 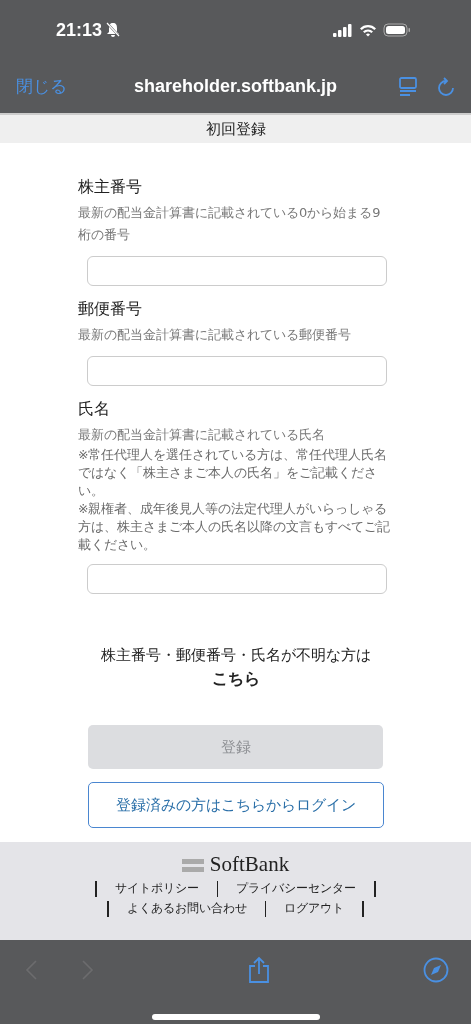 I want to click on help-text: 株主番号・郵便番号・氏名が不明な方は, so click(x=235, y=655).